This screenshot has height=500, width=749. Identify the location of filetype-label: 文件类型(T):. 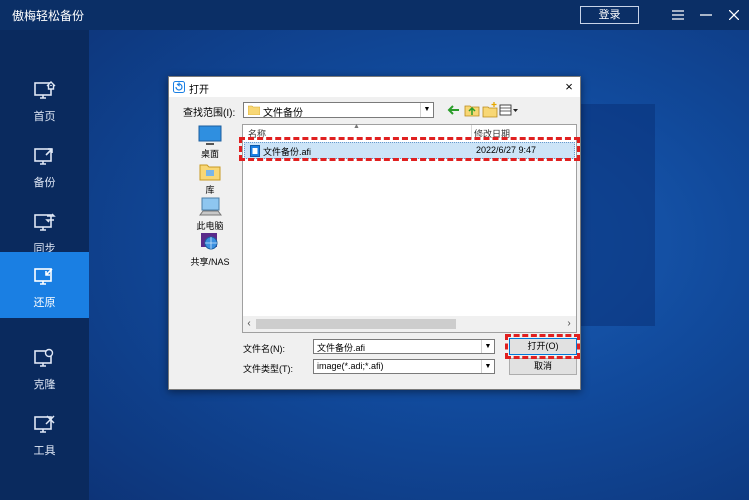
(268, 369).